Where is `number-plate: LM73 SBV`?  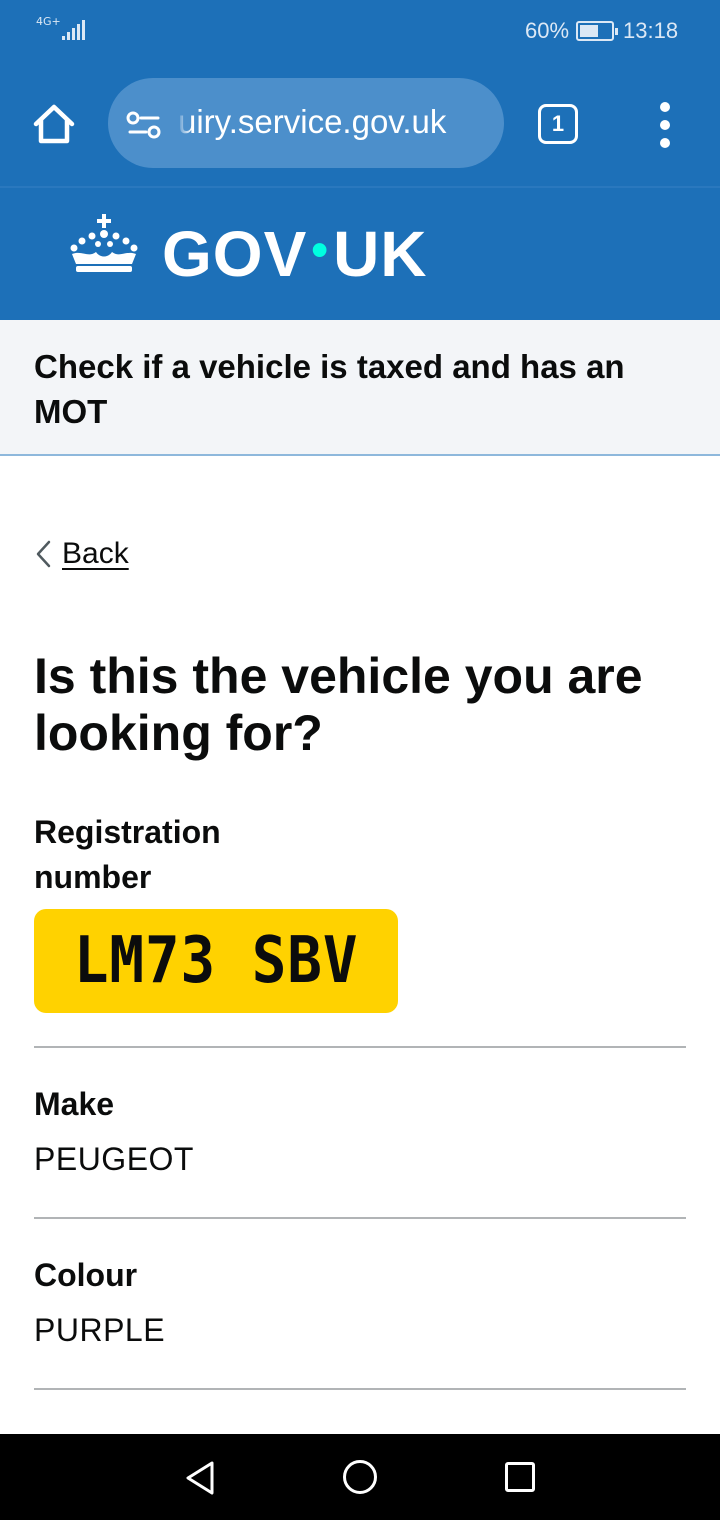 number-plate: LM73 SBV is located at coordinates (216, 961).